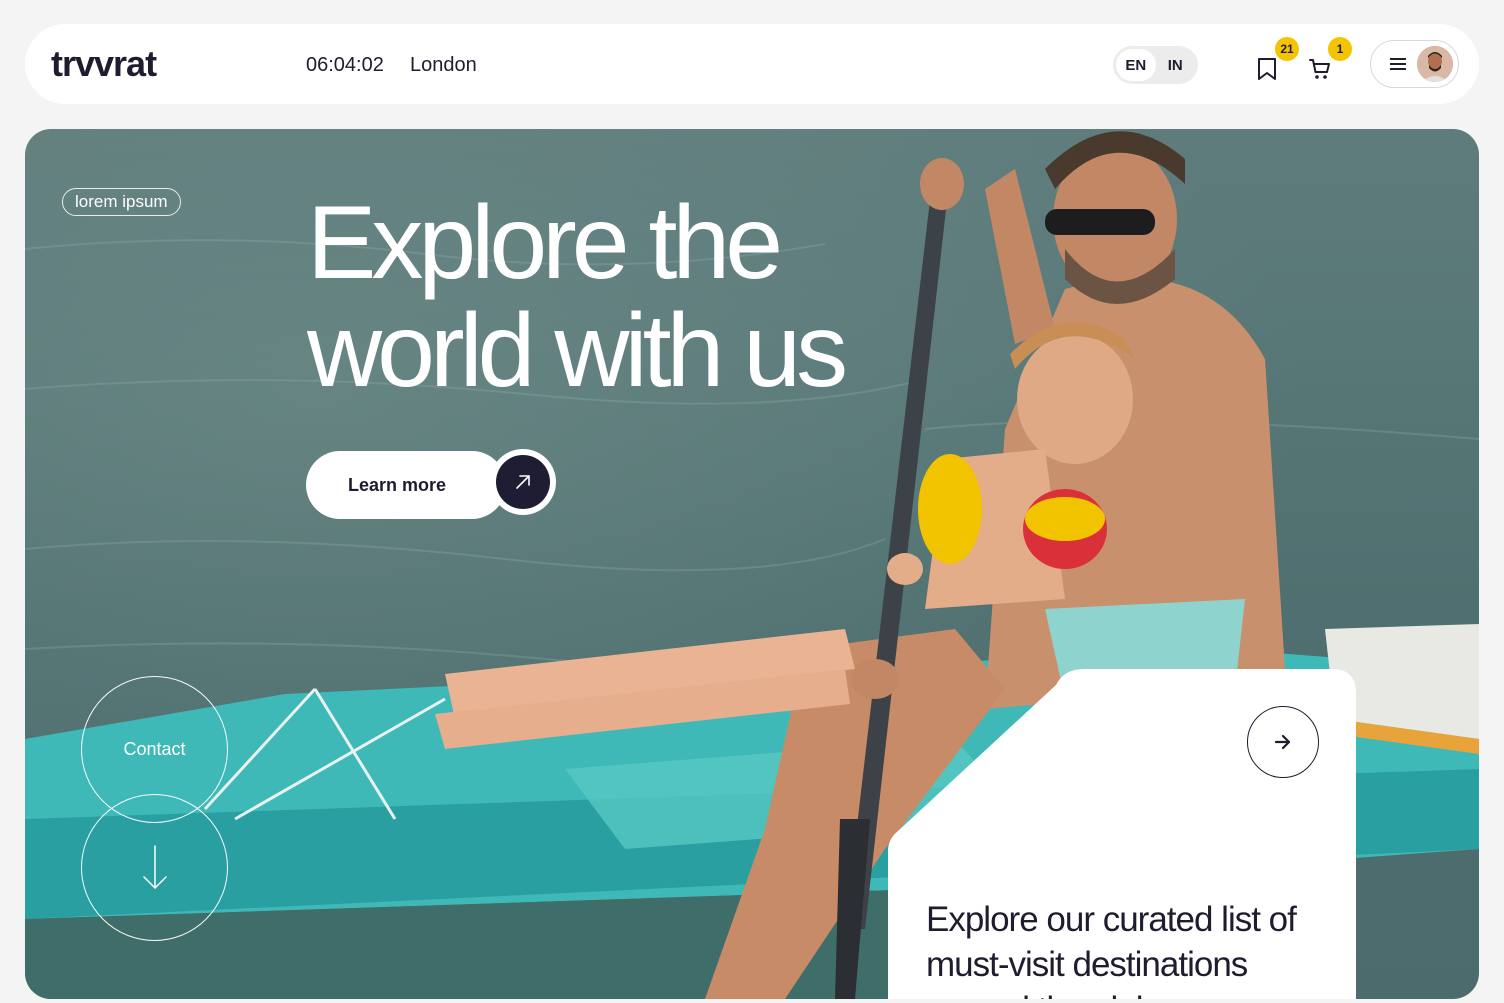 The image size is (1504, 1003). What do you see at coordinates (1340, 49) in the screenshot?
I see `cart-count-badge: 1` at bounding box center [1340, 49].